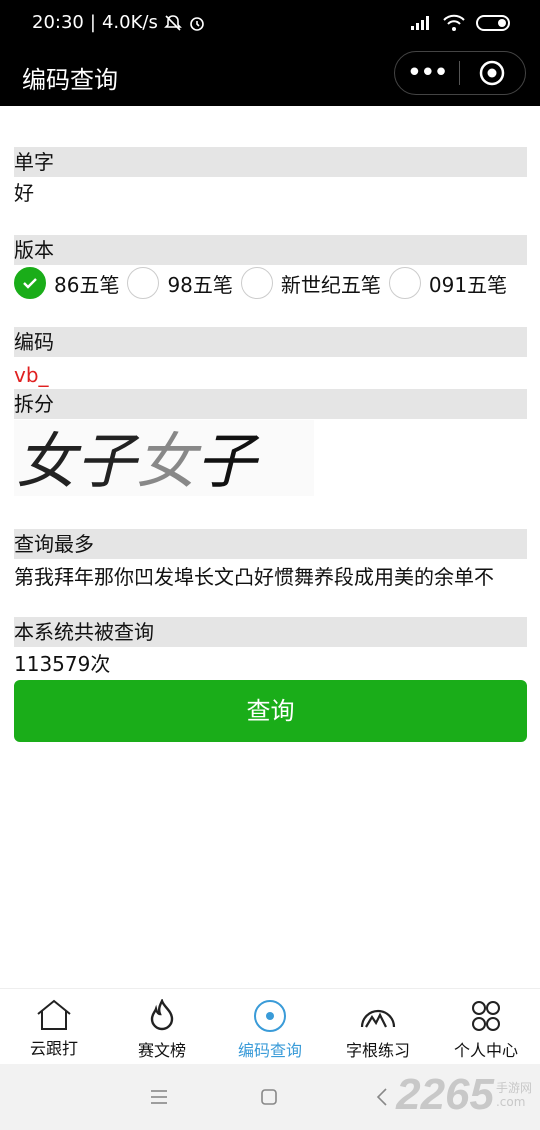 This screenshot has width=540, height=1130. I want to click on target-close-icon, so click(492, 73).